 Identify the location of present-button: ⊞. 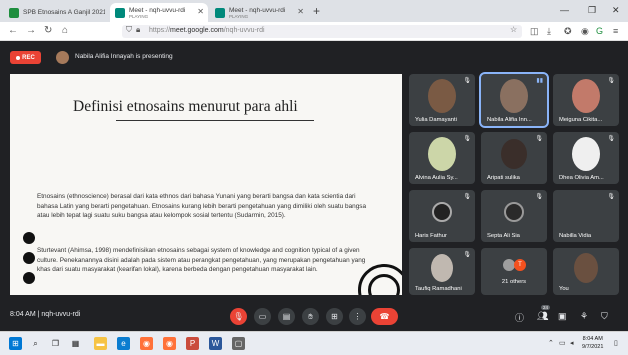
(334, 316).